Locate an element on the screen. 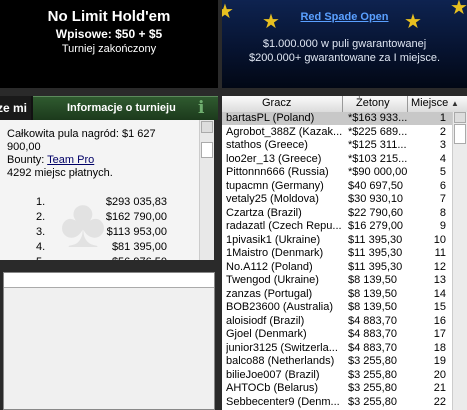 The width and height of the screenshot is (467, 410). player-name: balco88 (Netherlands) is located at coordinates (280, 361).